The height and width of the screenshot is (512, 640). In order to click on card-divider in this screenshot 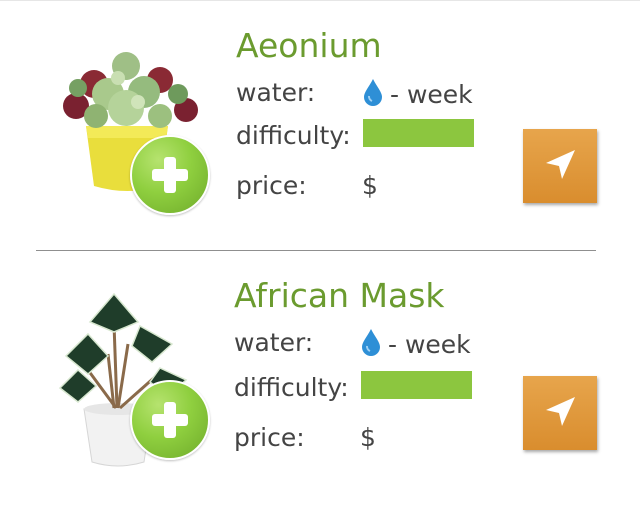, I will do `click(316, 250)`.